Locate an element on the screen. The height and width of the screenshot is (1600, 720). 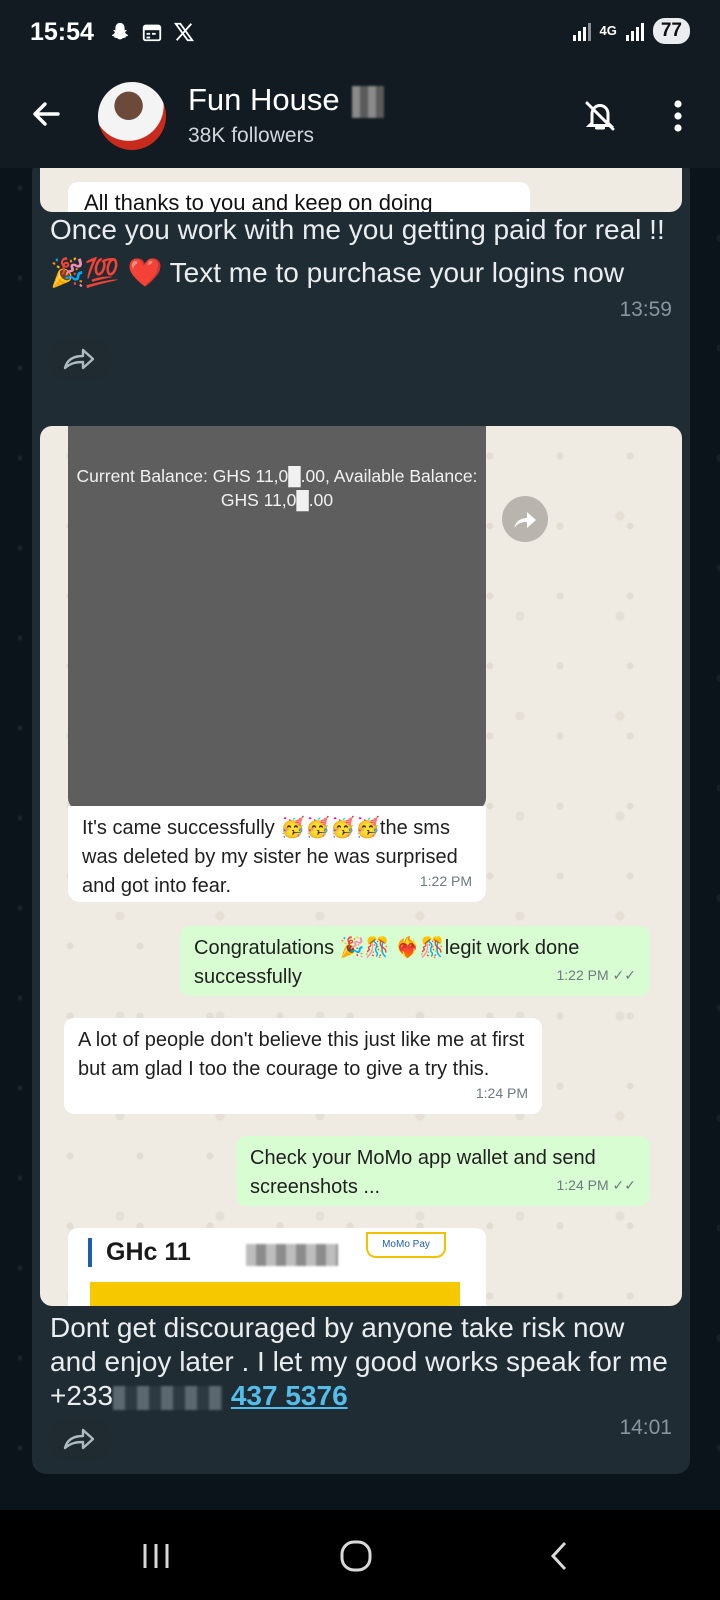
notification-icons is located at coordinates (152, 32).